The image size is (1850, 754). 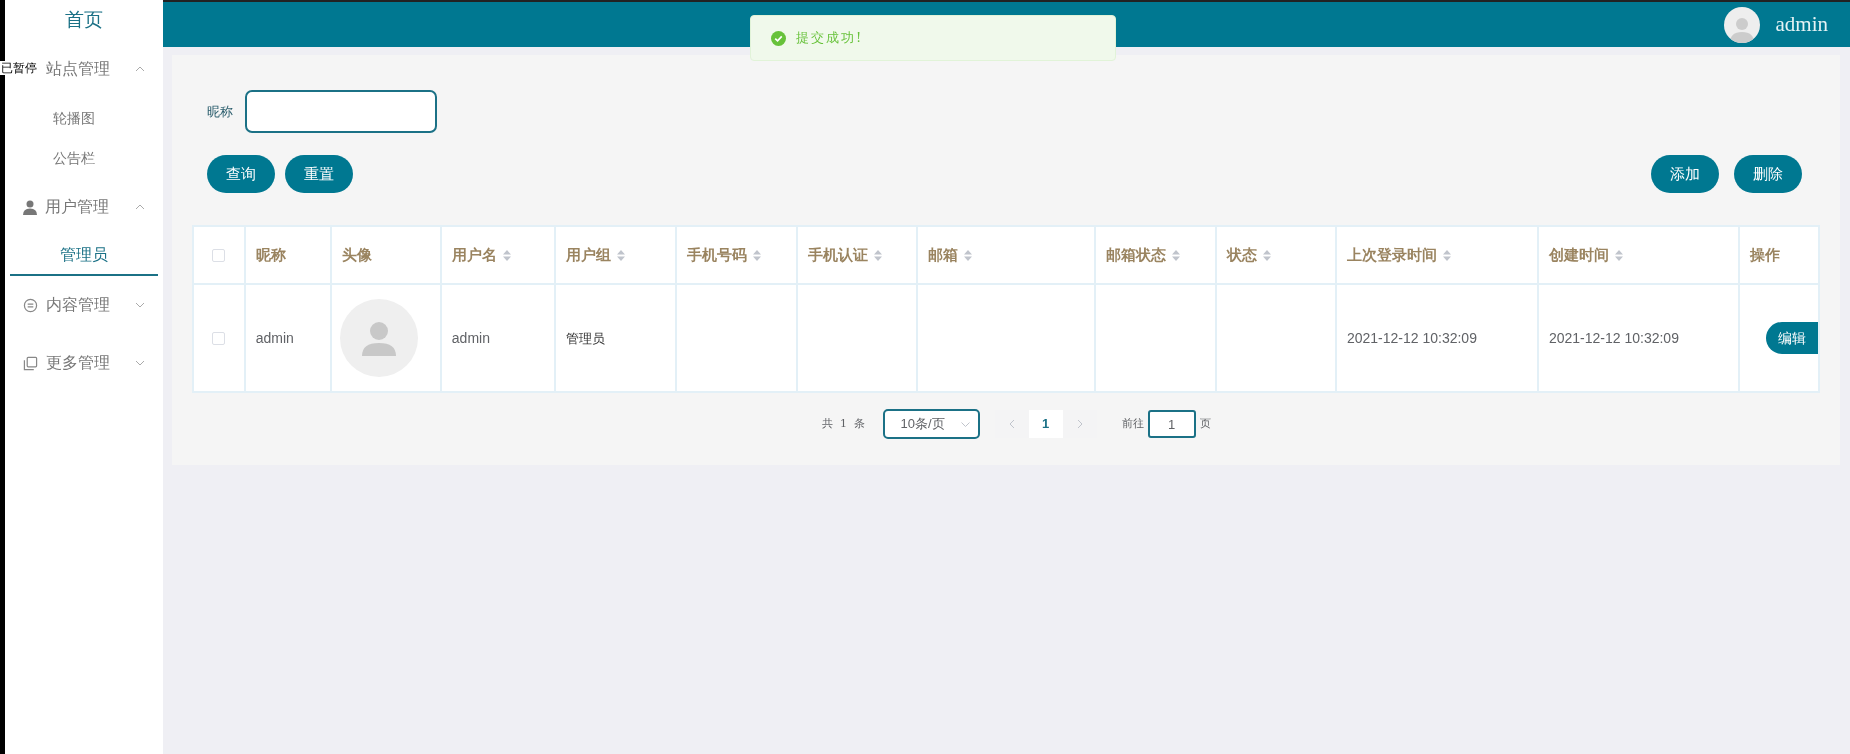 What do you see at coordinates (19, 68) in the screenshot?
I see `paused-label: 已暂停` at bounding box center [19, 68].